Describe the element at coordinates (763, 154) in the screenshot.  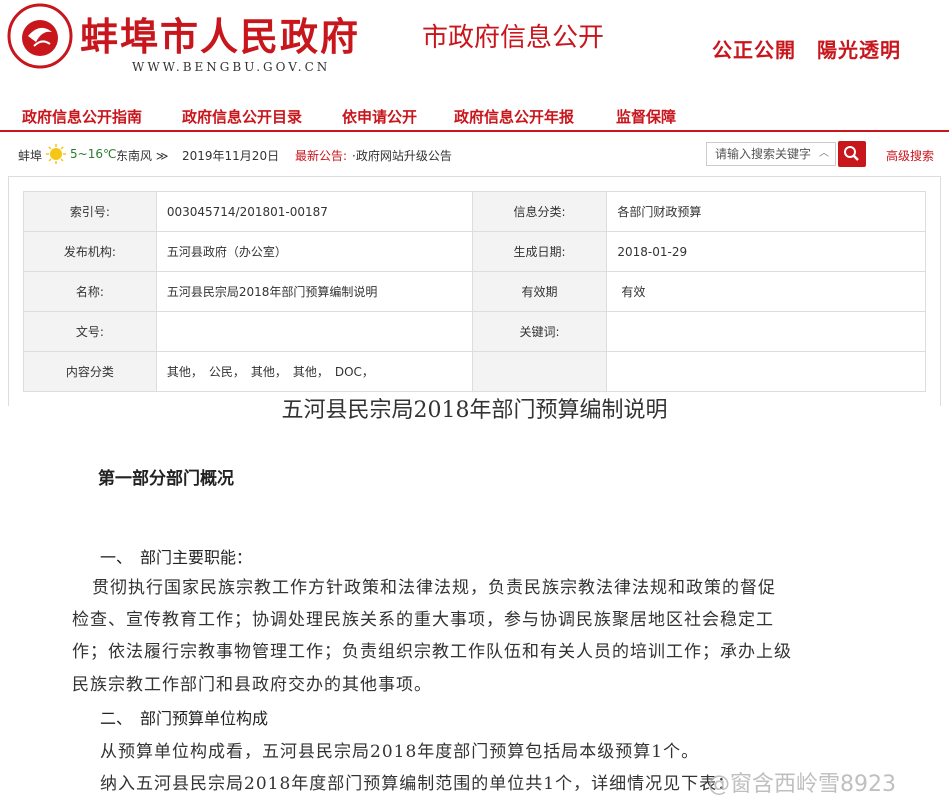
I see `search-placeholder: 请输入搜索关键字` at that location.